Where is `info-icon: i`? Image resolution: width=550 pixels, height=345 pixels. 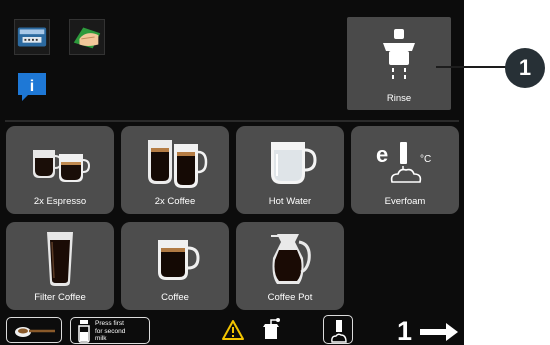
info-icon: i is located at coordinates (32, 87).